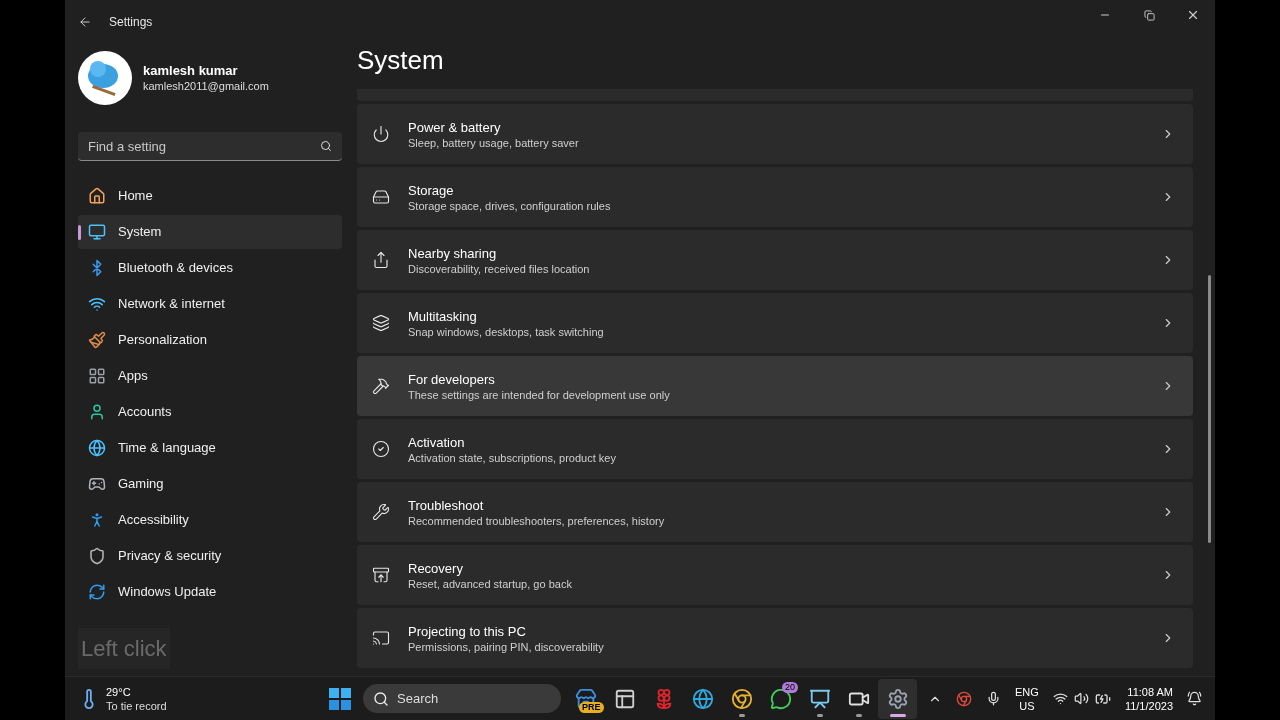 This screenshot has height=720, width=1280. Describe the element at coordinates (137, 705) in the screenshot. I see `weather-caption: To tie record` at that location.